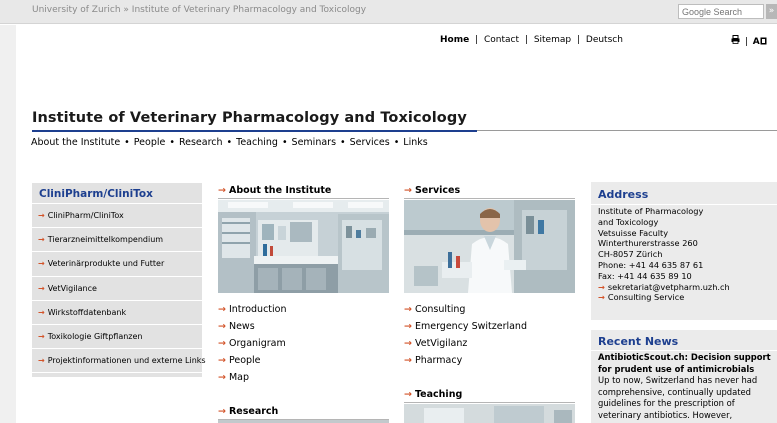  What do you see at coordinates (552, 40) in the screenshot?
I see `sitemap-link: Sitemap` at bounding box center [552, 40].